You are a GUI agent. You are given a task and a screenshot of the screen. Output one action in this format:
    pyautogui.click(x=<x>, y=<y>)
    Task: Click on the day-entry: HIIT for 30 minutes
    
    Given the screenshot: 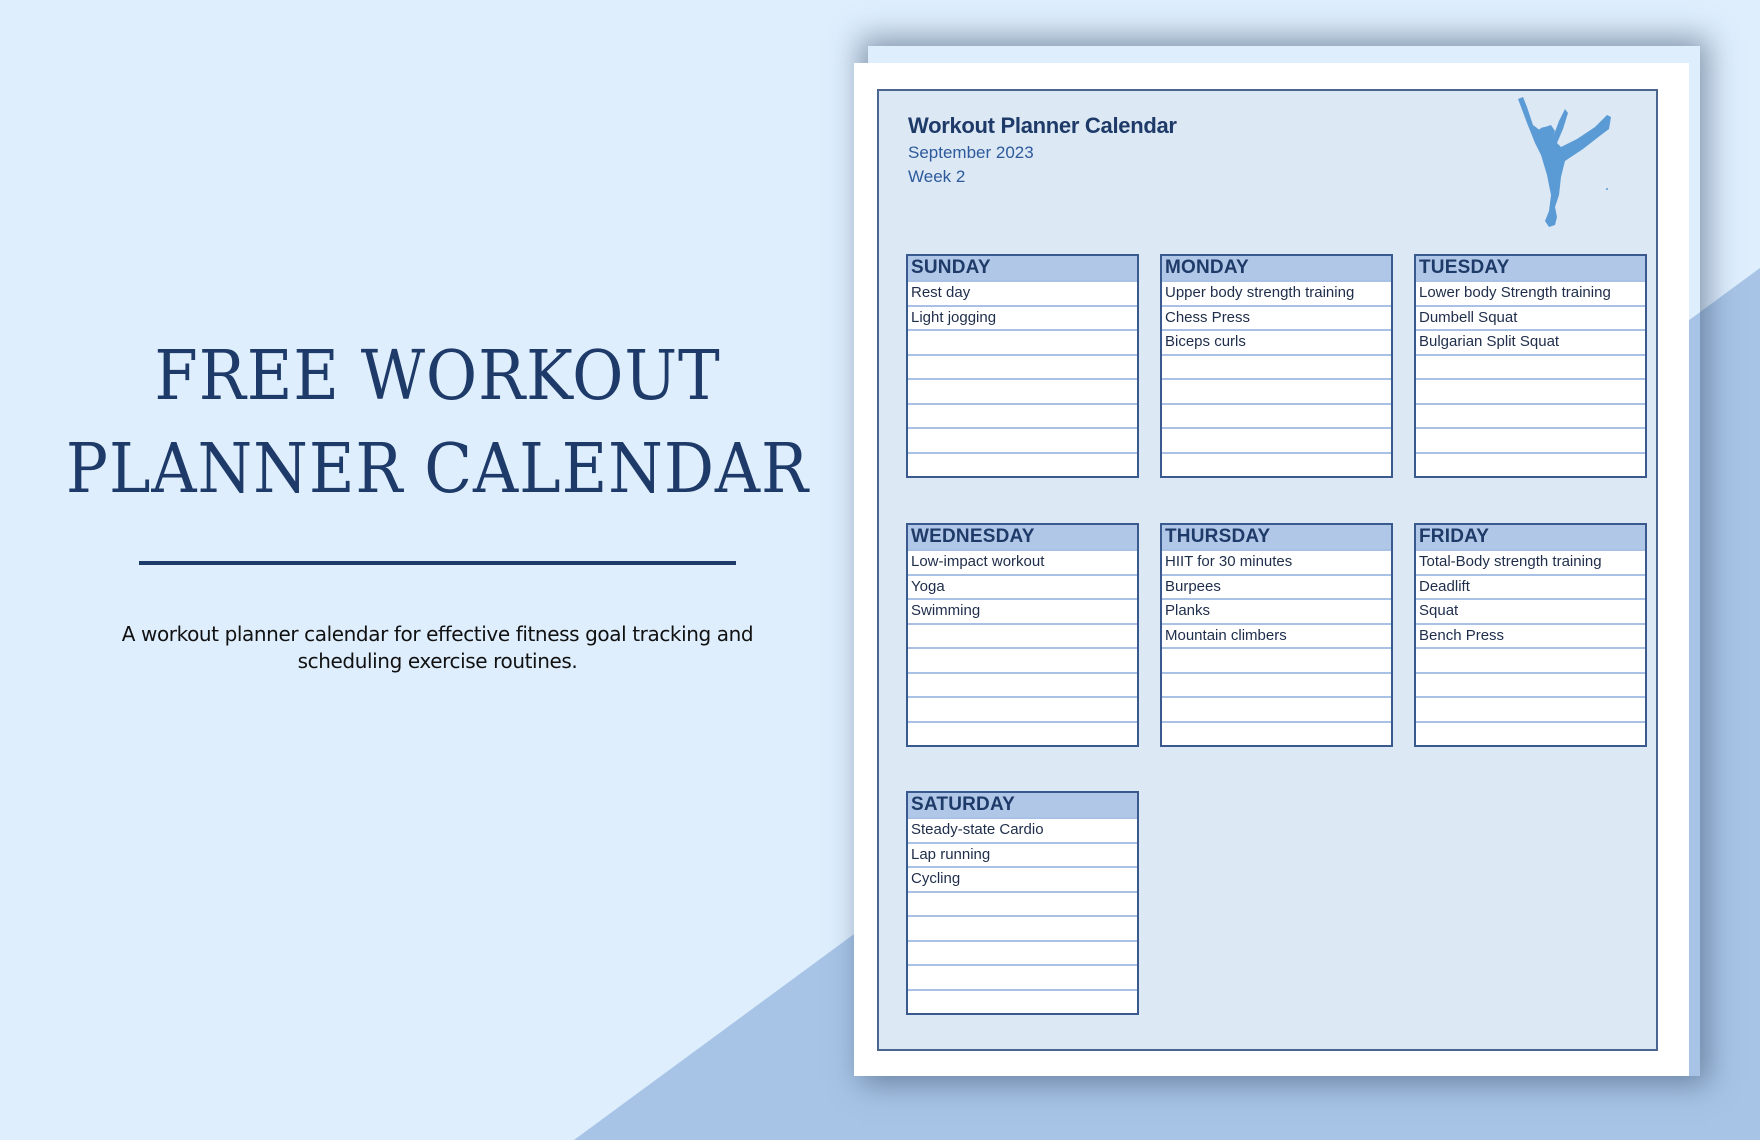 What is the action you would take?
    pyautogui.click(x=1276, y=563)
    